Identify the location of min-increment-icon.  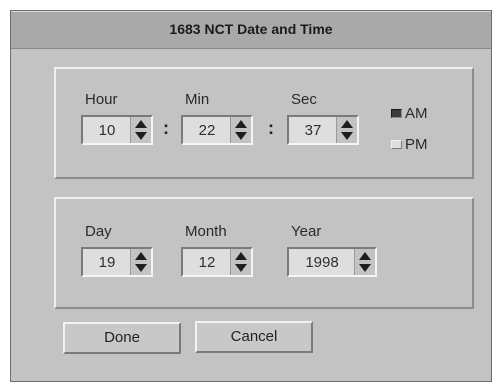
(241, 124).